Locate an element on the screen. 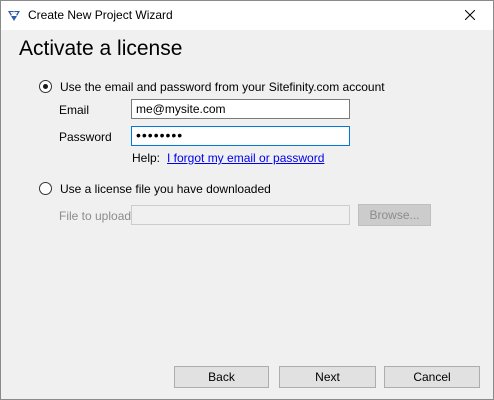  email-field: me@mysite.com is located at coordinates (240, 109).